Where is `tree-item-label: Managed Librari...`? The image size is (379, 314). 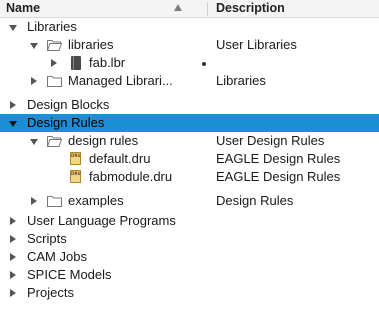 tree-item-label: Managed Librari... is located at coordinates (120, 80).